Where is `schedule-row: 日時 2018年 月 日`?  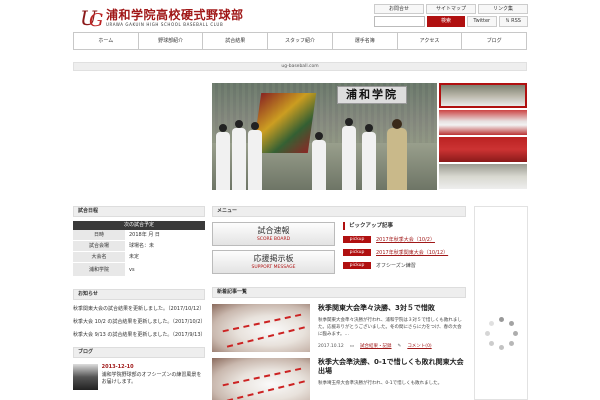 schedule-row: 日時 2018年 月 日 is located at coordinates (139, 235).